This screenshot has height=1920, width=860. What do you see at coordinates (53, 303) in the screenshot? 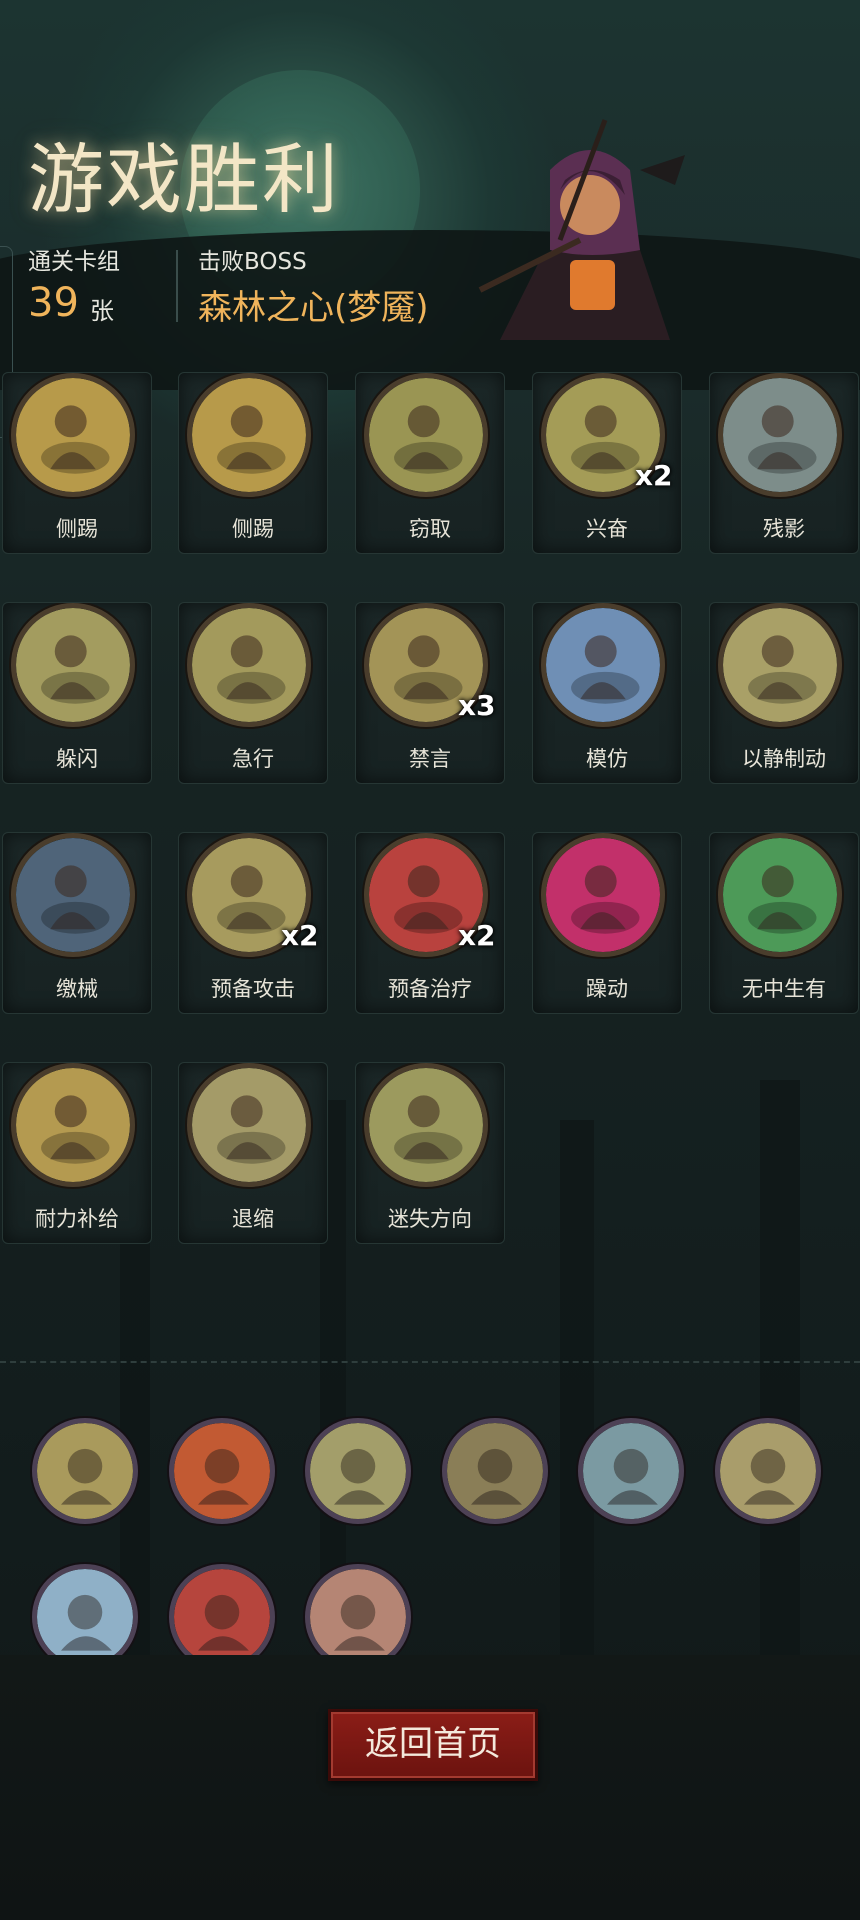
I see `deck-count: 39` at bounding box center [53, 303].